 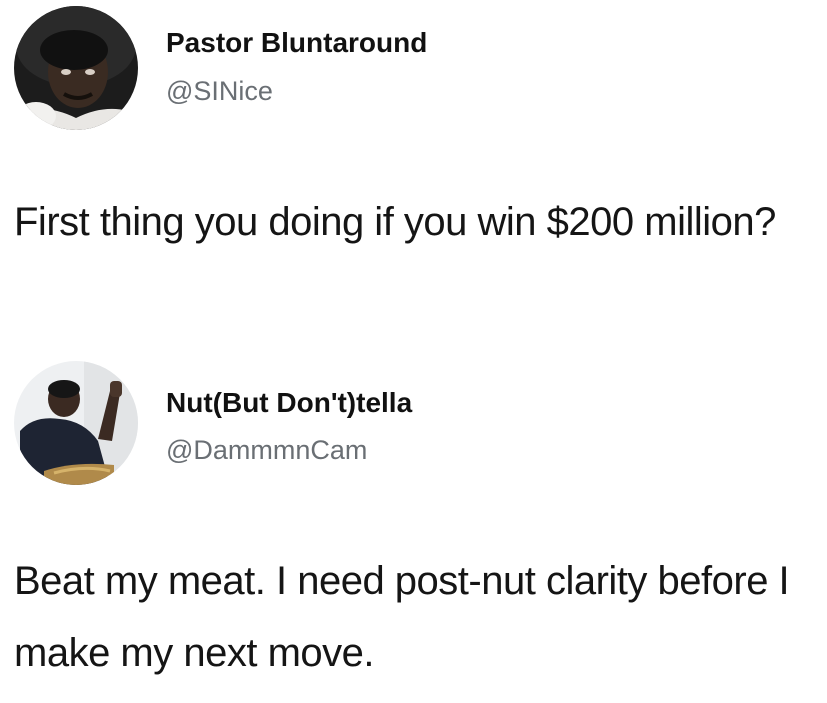 What do you see at coordinates (219, 91) in the screenshot?
I see `user-handle: @SINice` at bounding box center [219, 91].